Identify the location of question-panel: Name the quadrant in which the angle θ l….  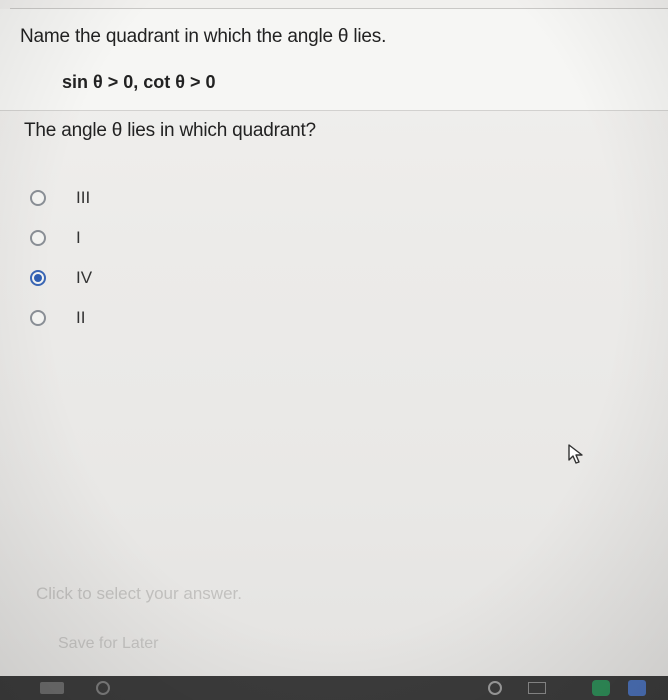
(334, 60).